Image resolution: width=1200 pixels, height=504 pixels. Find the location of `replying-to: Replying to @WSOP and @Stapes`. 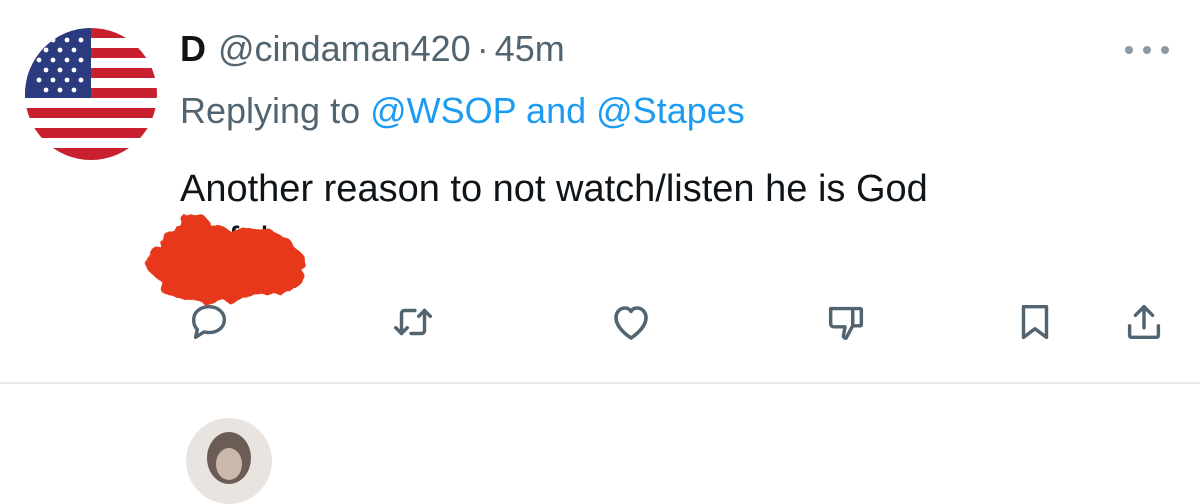

replying-to: Replying to @WSOP and @Stapes is located at coordinates (462, 111).